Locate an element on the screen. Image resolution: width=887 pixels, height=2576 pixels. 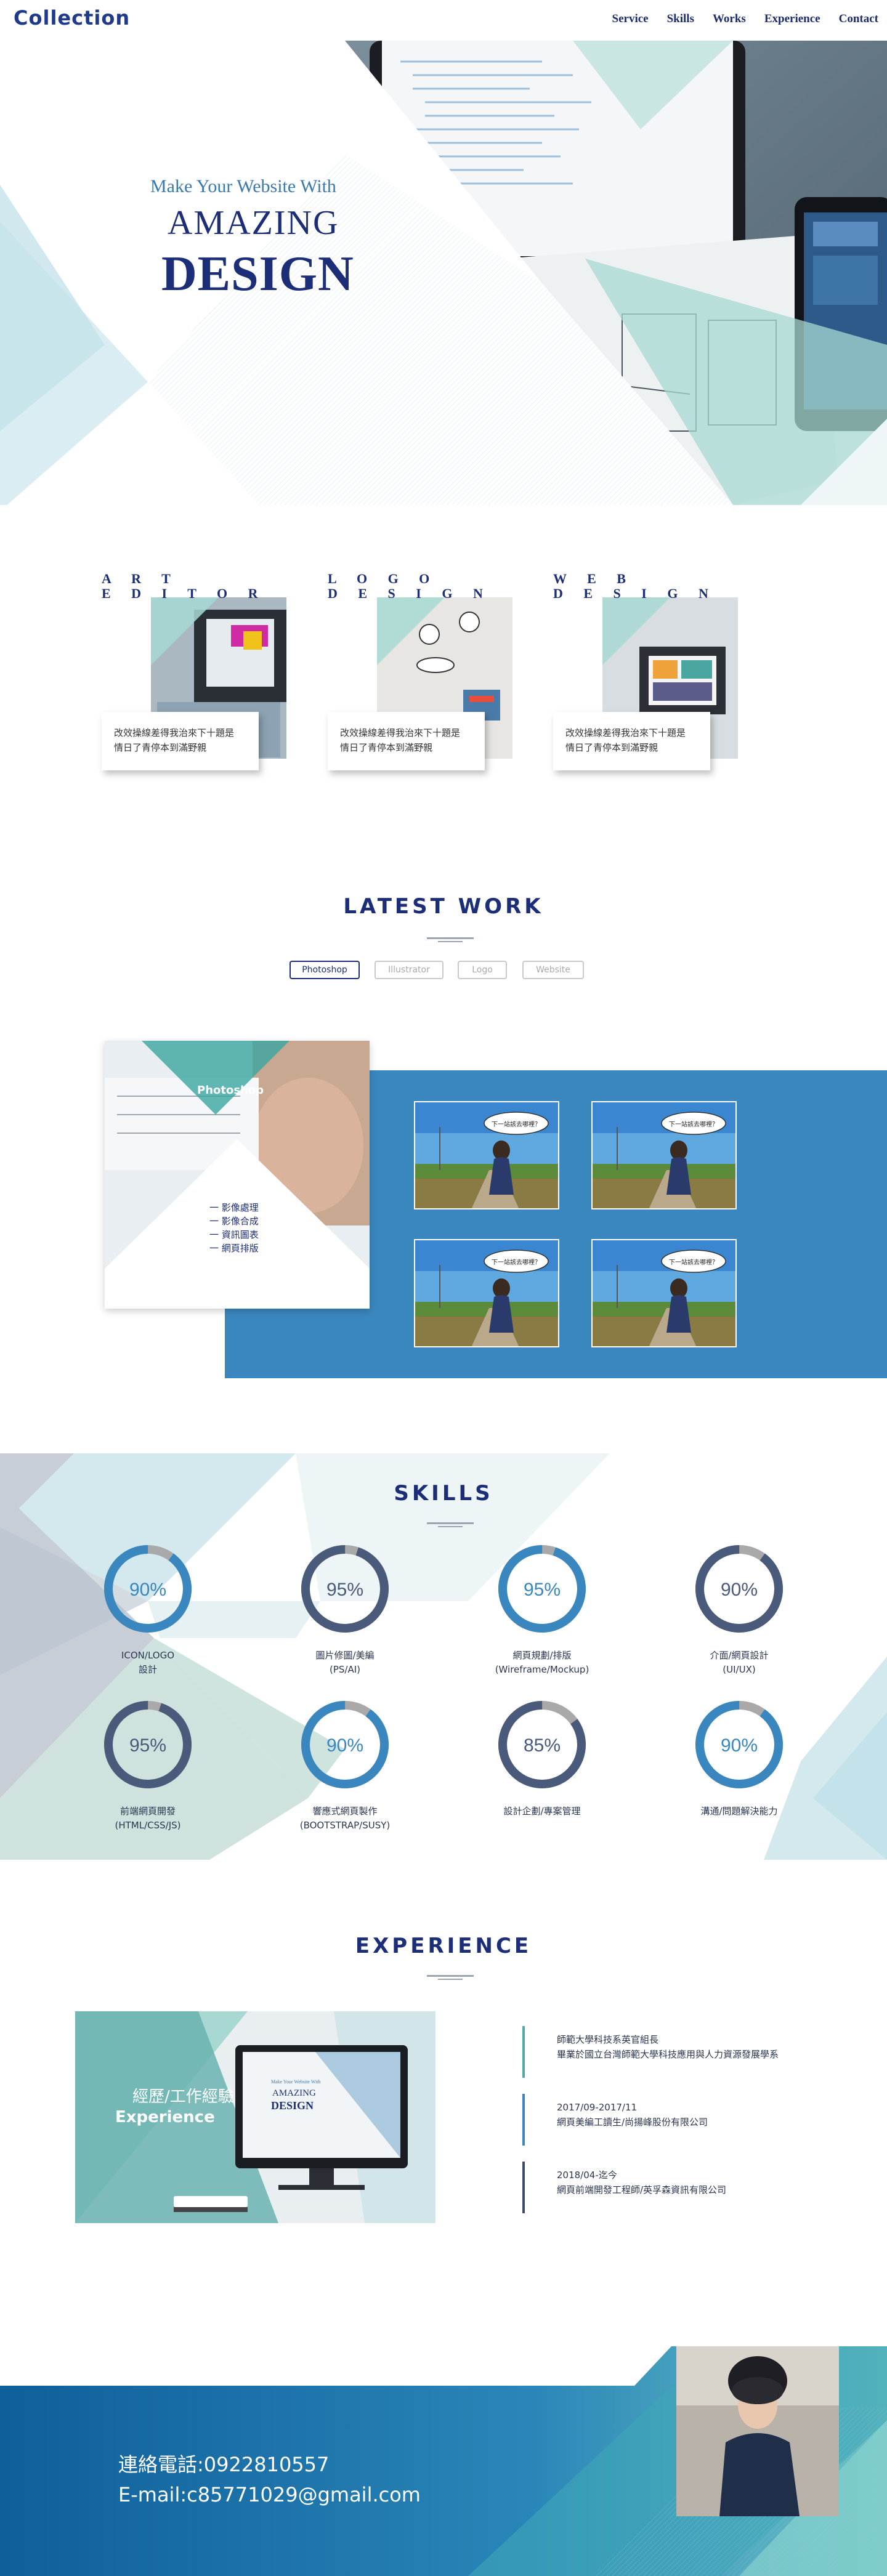
skill-item: 90% 介面/網頁設計 (UI/UX) is located at coordinates (739, 1610).